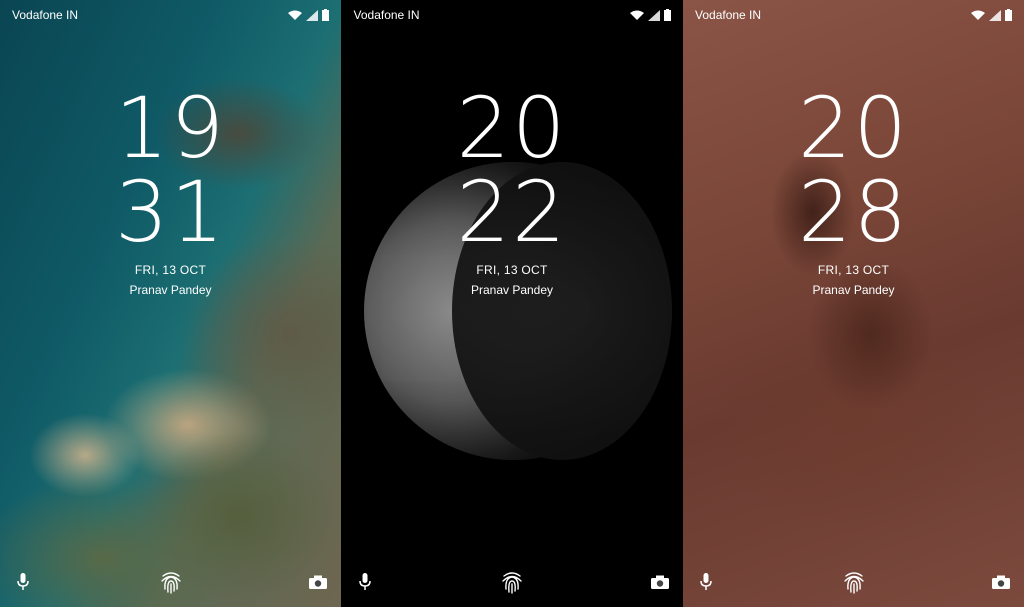 Image resolution: width=1024 pixels, height=607 pixels. Describe the element at coordinates (512, 212) in the screenshot. I see `clock-minute: 22` at that location.